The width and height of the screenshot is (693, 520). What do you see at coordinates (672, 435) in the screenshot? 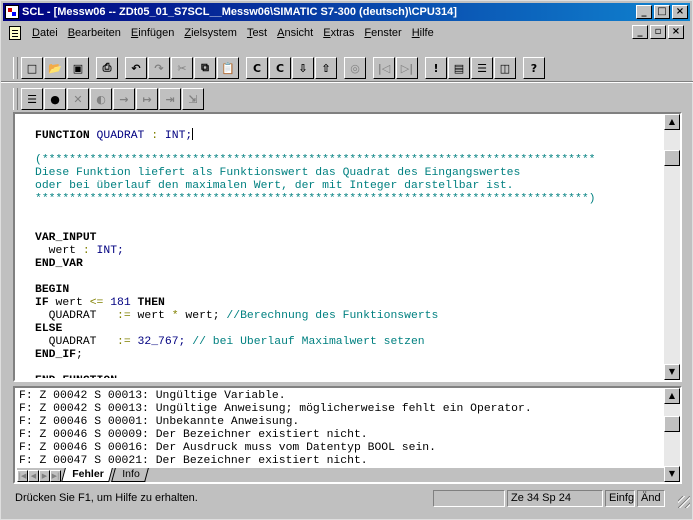
I see `output-vertical-scrollbar: ▲ ▼` at bounding box center [672, 435].